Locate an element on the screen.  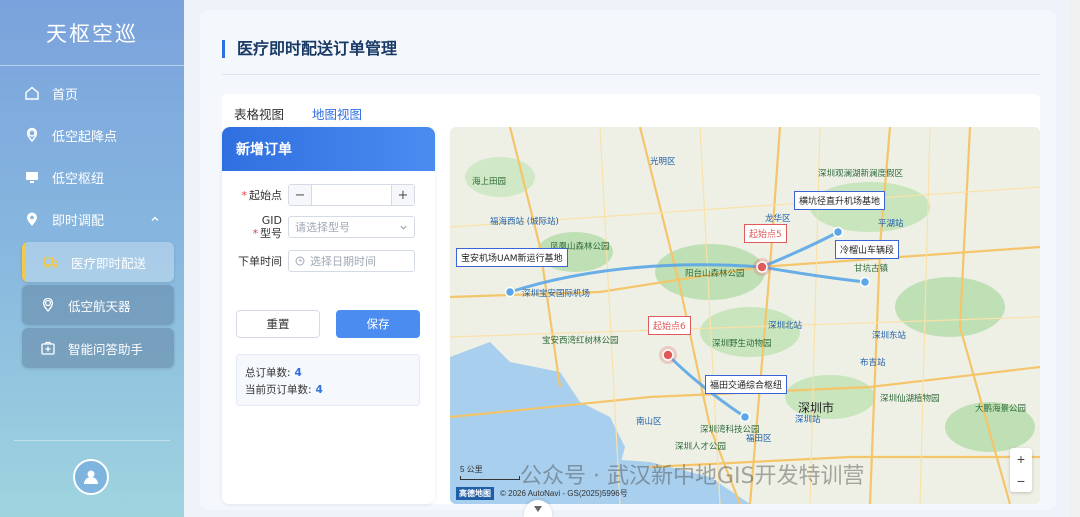
map-label-start-6: 起始点6 is located at coordinates (669, 325).